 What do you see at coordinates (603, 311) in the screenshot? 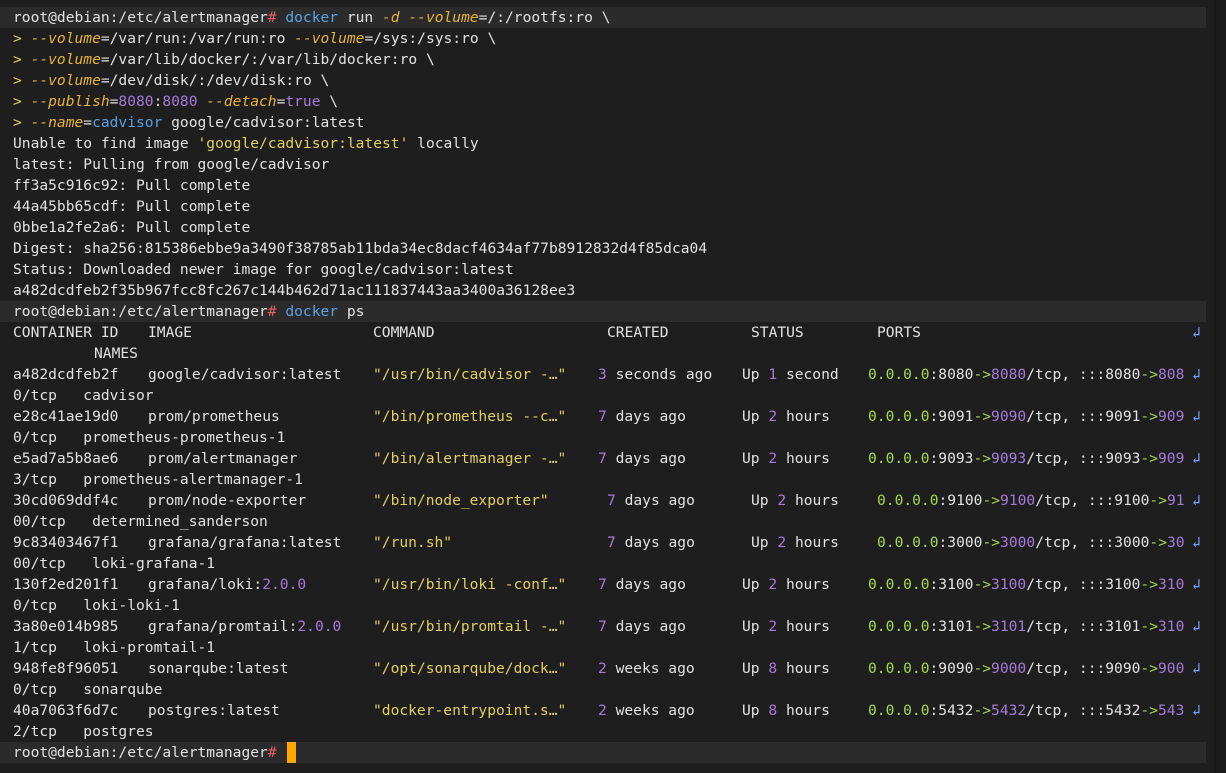
I see `prompt-line: root@debian:/etc/alertmanager # docker ps` at bounding box center [603, 311].